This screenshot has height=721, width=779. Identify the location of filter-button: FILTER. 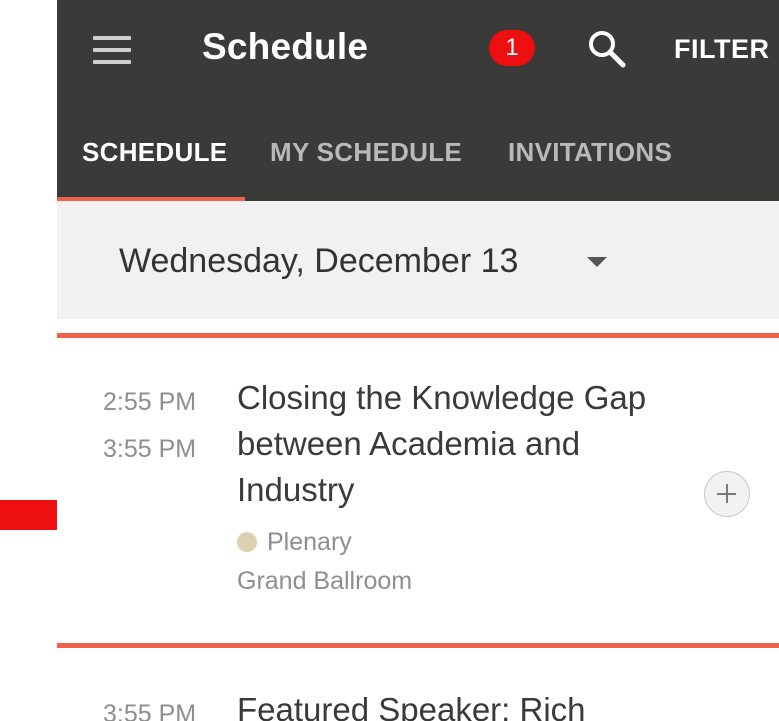
(721, 49).